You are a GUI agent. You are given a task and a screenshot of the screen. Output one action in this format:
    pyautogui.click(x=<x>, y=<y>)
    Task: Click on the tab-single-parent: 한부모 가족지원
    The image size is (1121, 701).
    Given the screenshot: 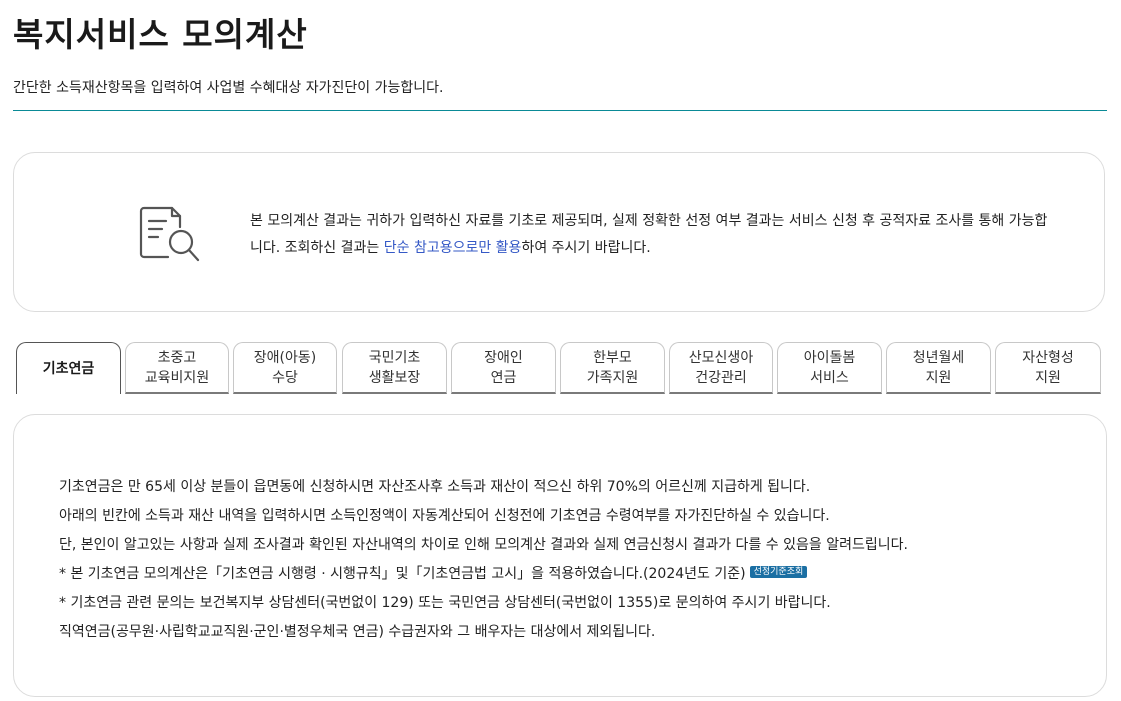 What is the action you would take?
    pyautogui.click(x=612, y=368)
    